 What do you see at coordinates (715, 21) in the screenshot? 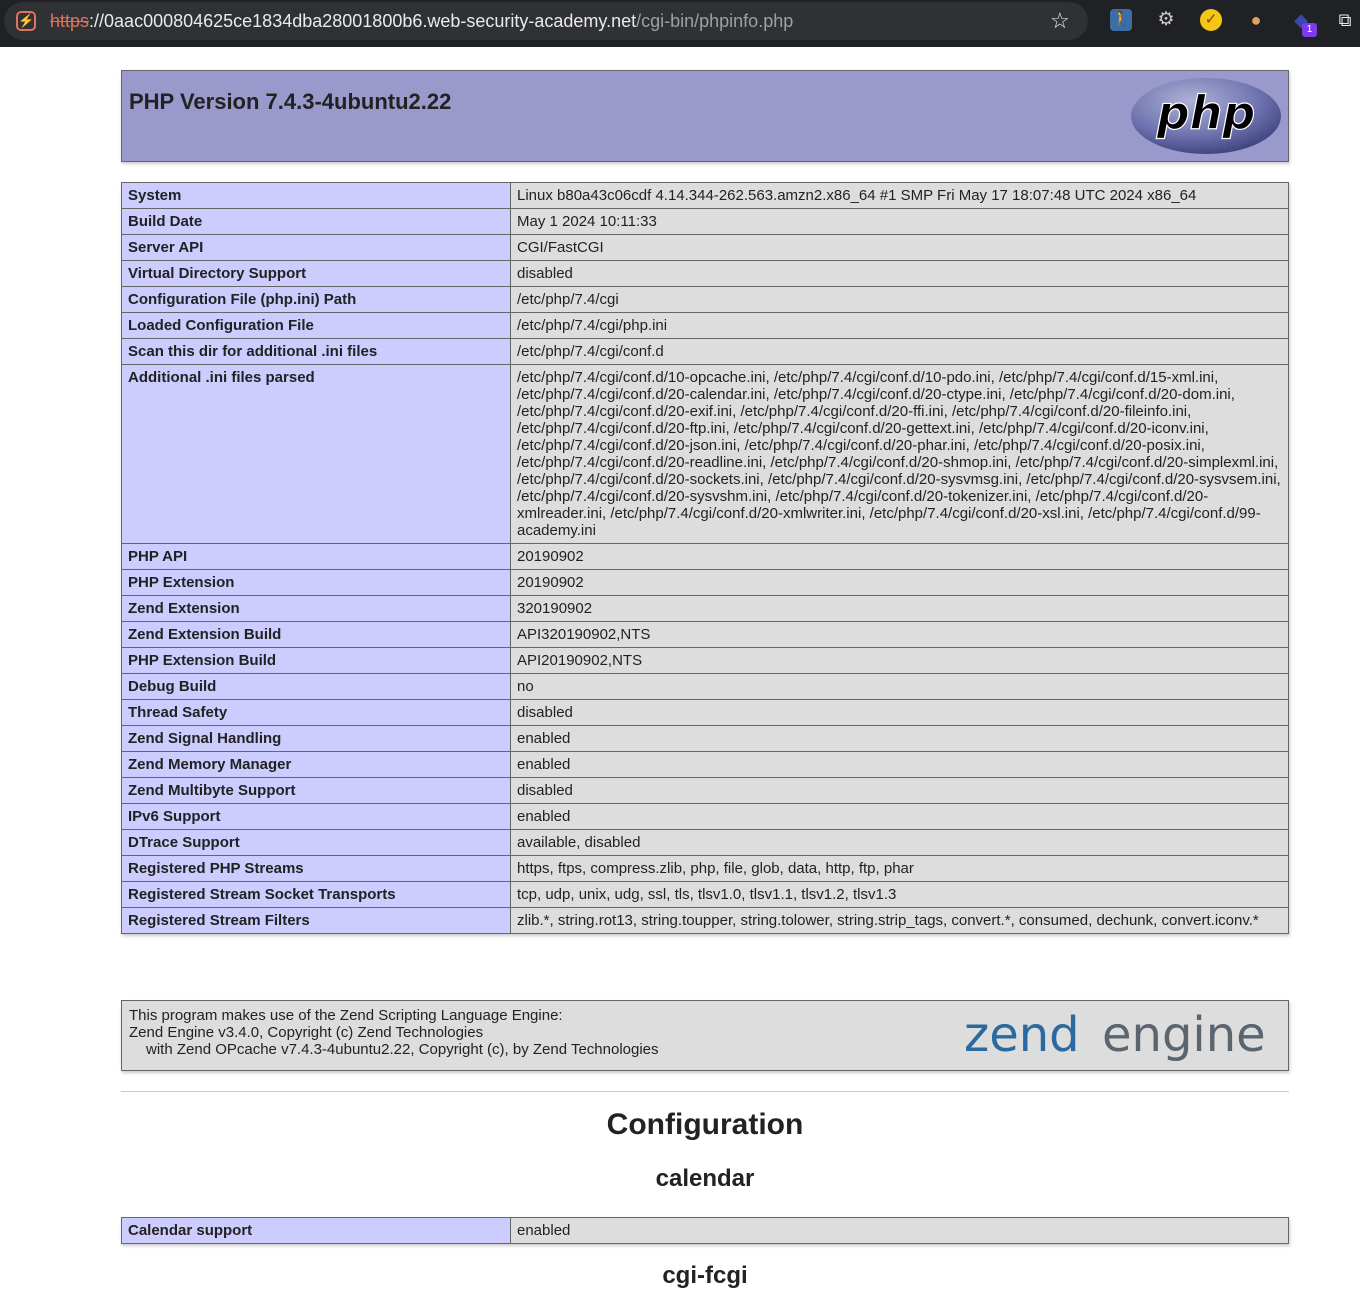
I see `url-path: /cgi-bin/phpinfo.php` at bounding box center [715, 21].